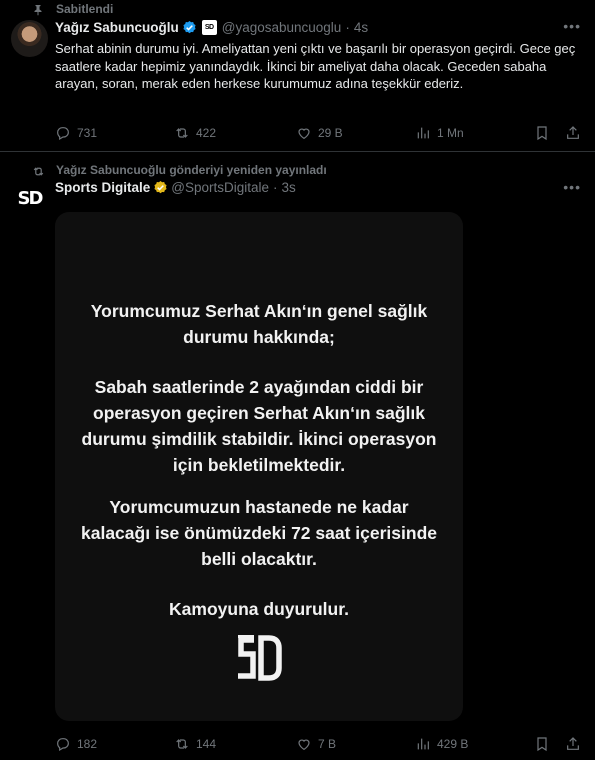  What do you see at coordinates (206, 133) in the screenshot?
I see `repost-count: 422` at bounding box center [206, 133].